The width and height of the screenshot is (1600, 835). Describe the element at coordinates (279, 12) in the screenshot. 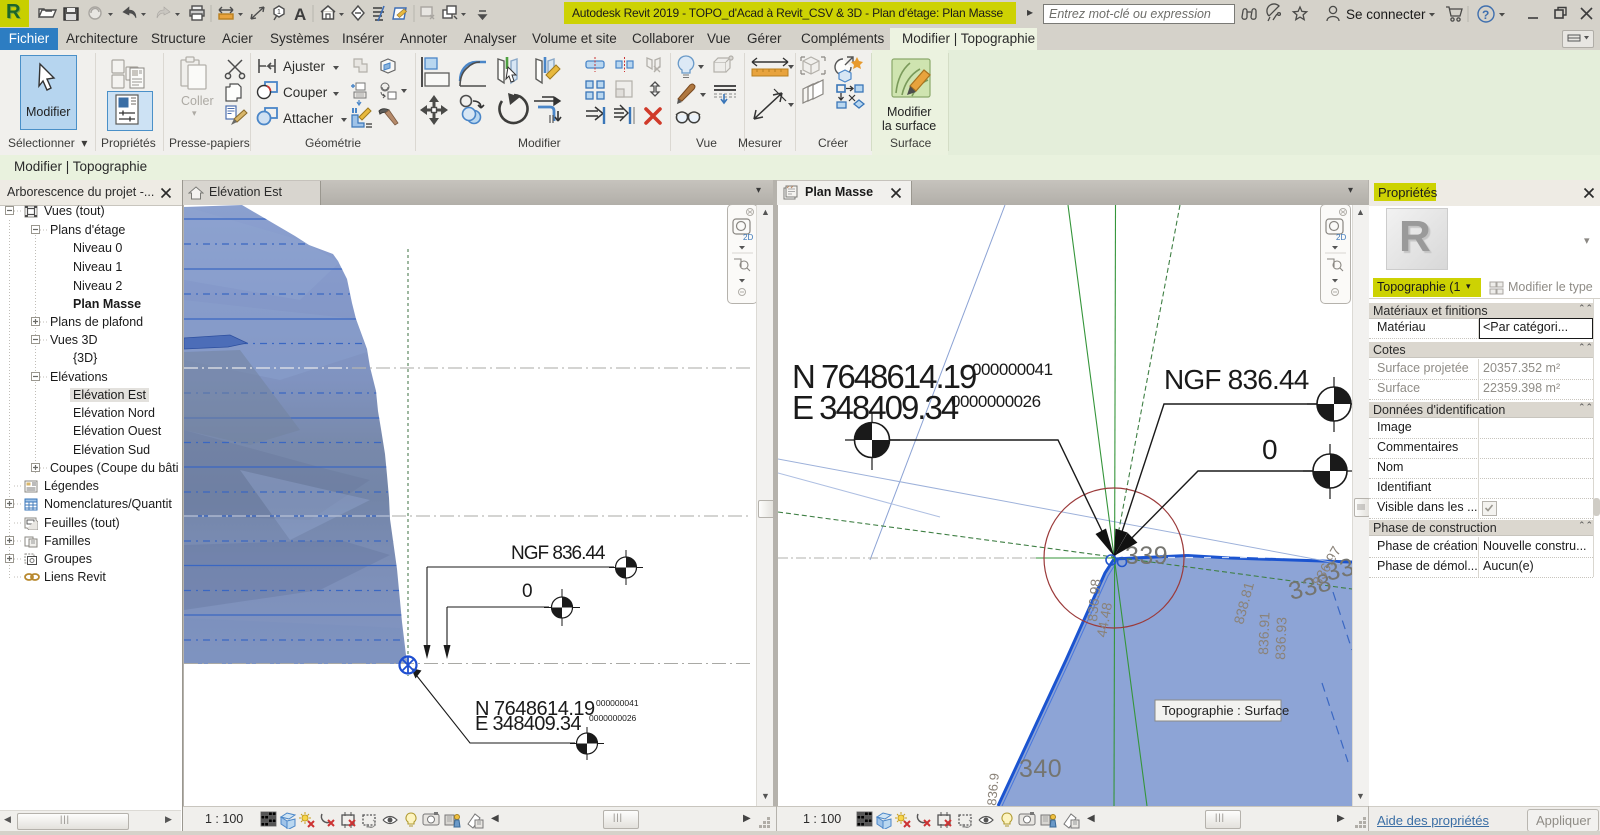

I see `svg-text: 1` at that location.